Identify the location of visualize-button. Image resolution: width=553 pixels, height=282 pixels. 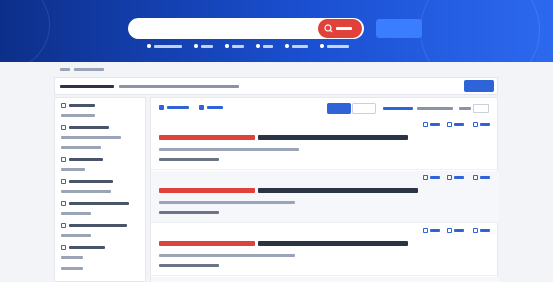
(211, 107).